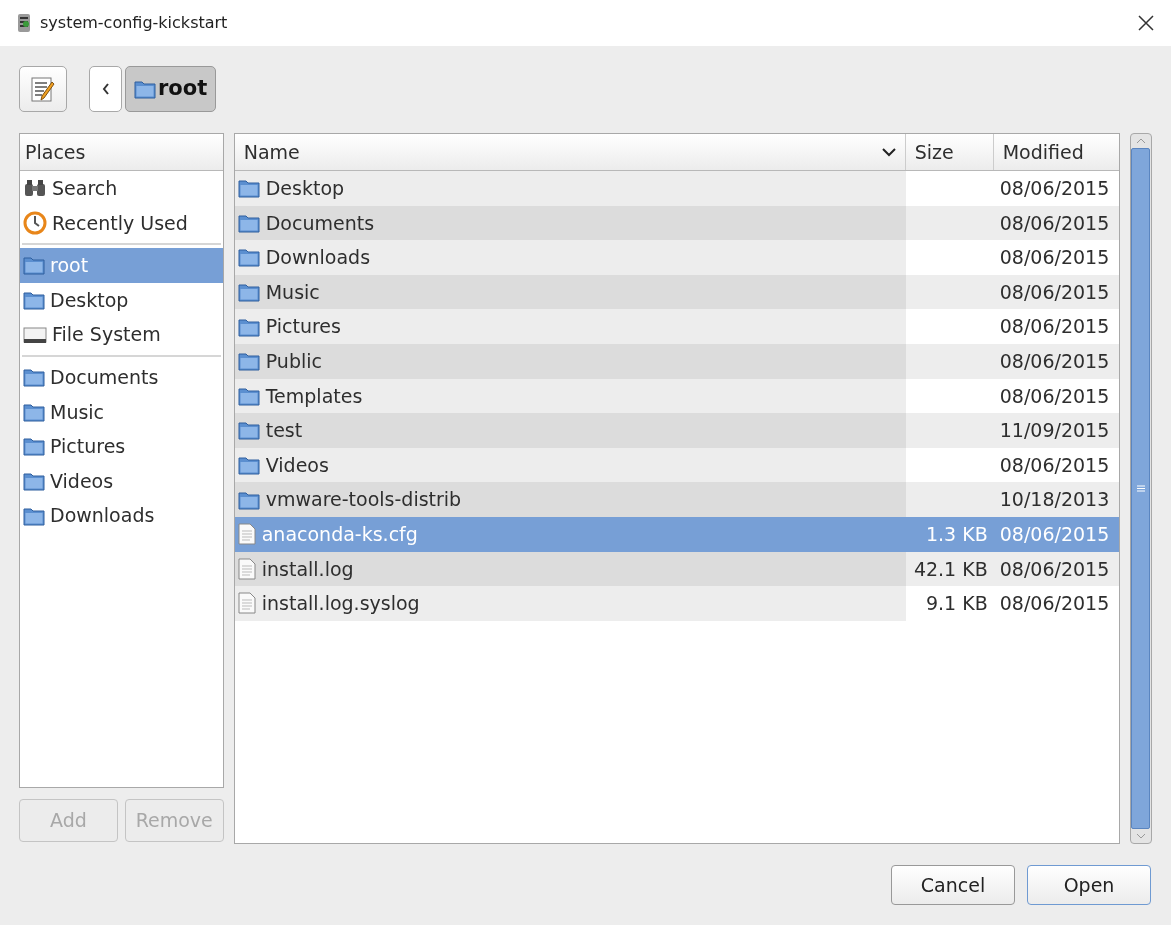 This screenshot has height=925, width=1171. Describe the element at coordinates (318, 258) in the screenshot. I see `file-name: Downloads` at that location.